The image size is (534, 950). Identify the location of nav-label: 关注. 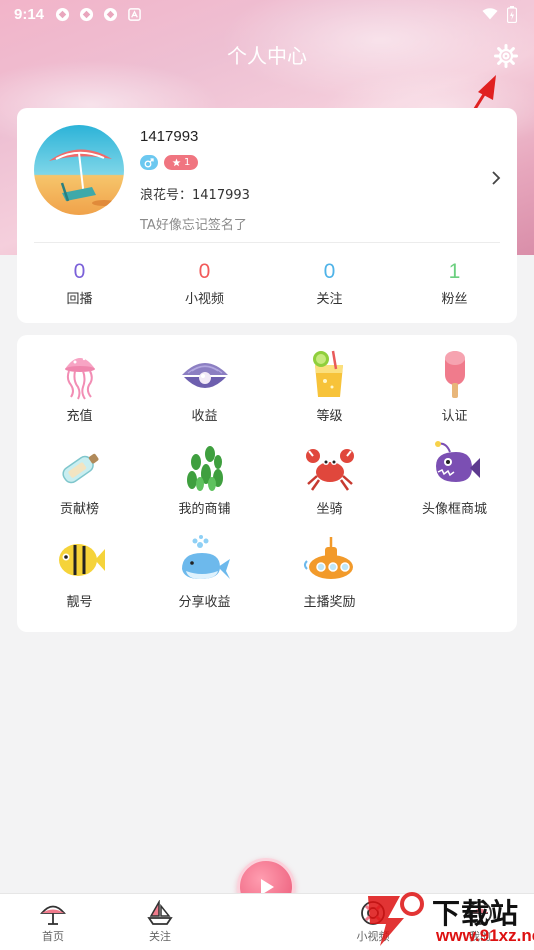
(160, 936).